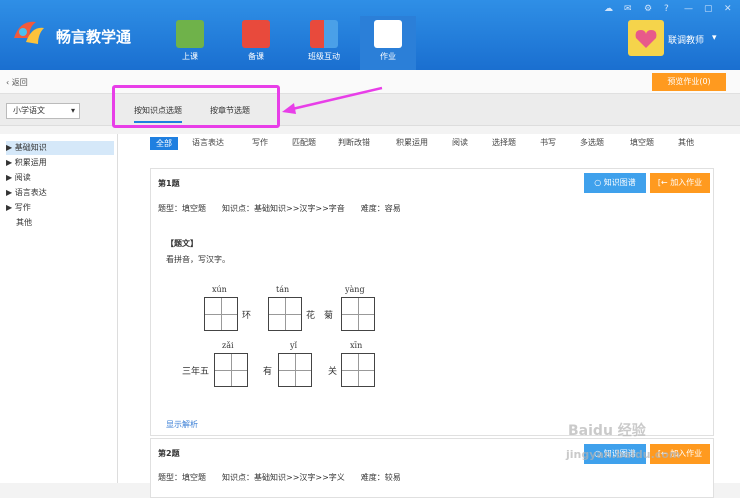 The height and width of the screenshot is (498, 740). What do you see at coordinates (208, 142) in the screenshot?
I see `filter-language-expression: 语言表达` at bounding box center [208, 142].